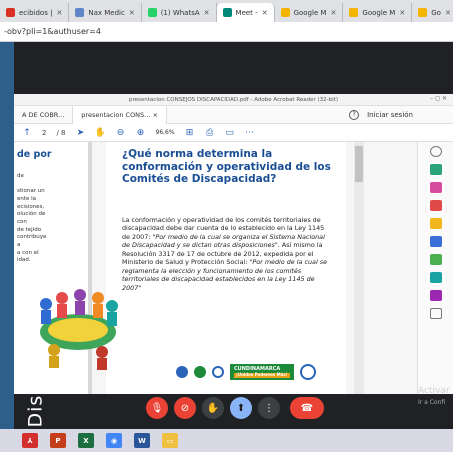  What do you see at coordinates (61, 132) in the screenshot?
I see `page-total: / 8` at bounding box center [61, 132].